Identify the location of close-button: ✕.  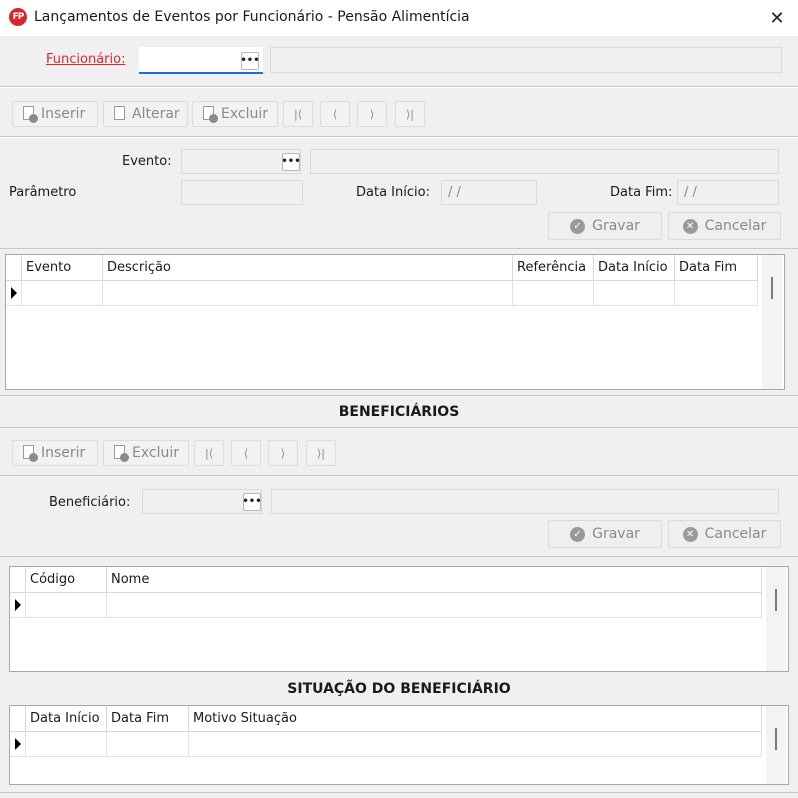
(777, 18).